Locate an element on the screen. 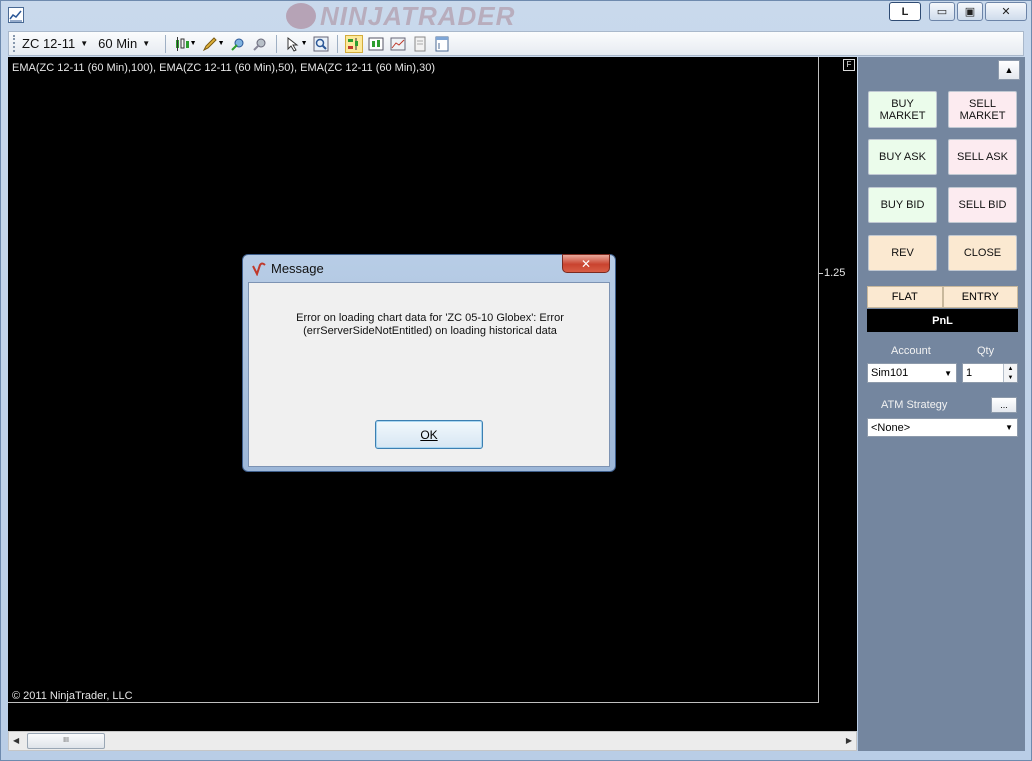  link-button: L is located at coordinates (905, 11).